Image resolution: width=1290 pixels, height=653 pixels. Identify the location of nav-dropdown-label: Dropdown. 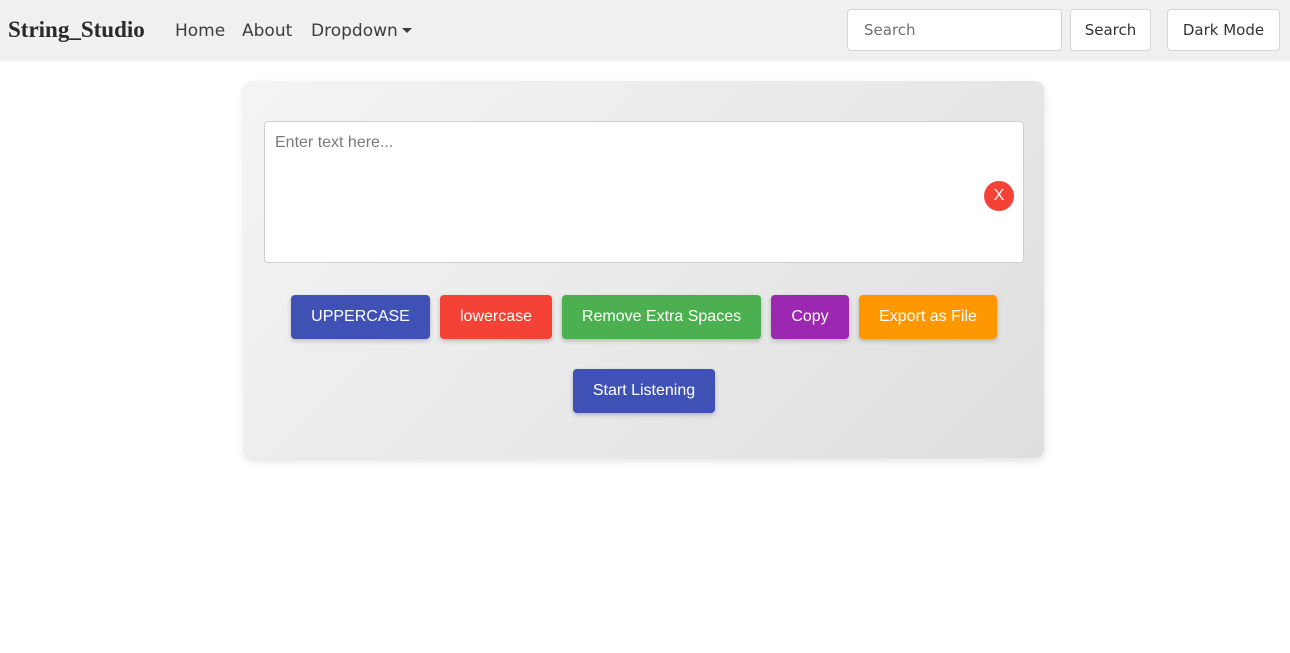
(354, 31).